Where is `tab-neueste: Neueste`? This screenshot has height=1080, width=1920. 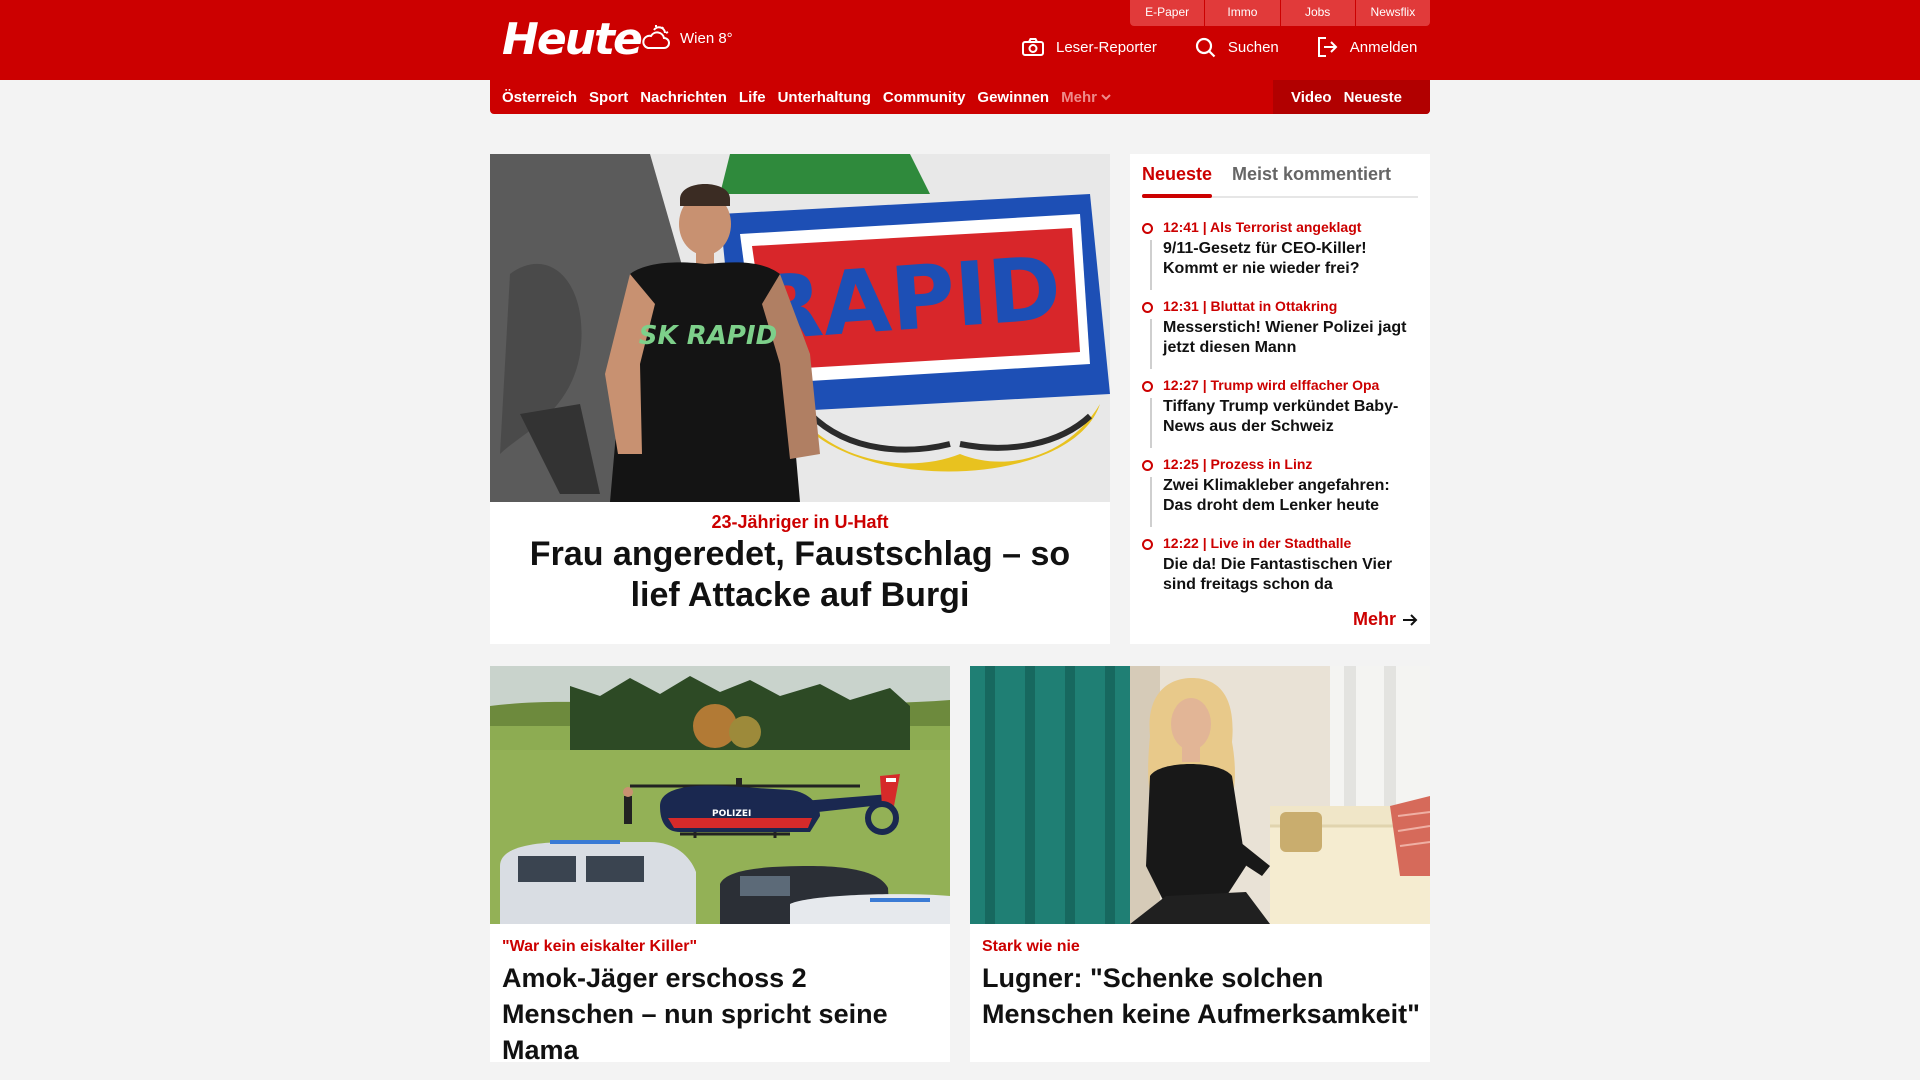
tab-neueste: Neueste is located at coordinates (1177, 181).